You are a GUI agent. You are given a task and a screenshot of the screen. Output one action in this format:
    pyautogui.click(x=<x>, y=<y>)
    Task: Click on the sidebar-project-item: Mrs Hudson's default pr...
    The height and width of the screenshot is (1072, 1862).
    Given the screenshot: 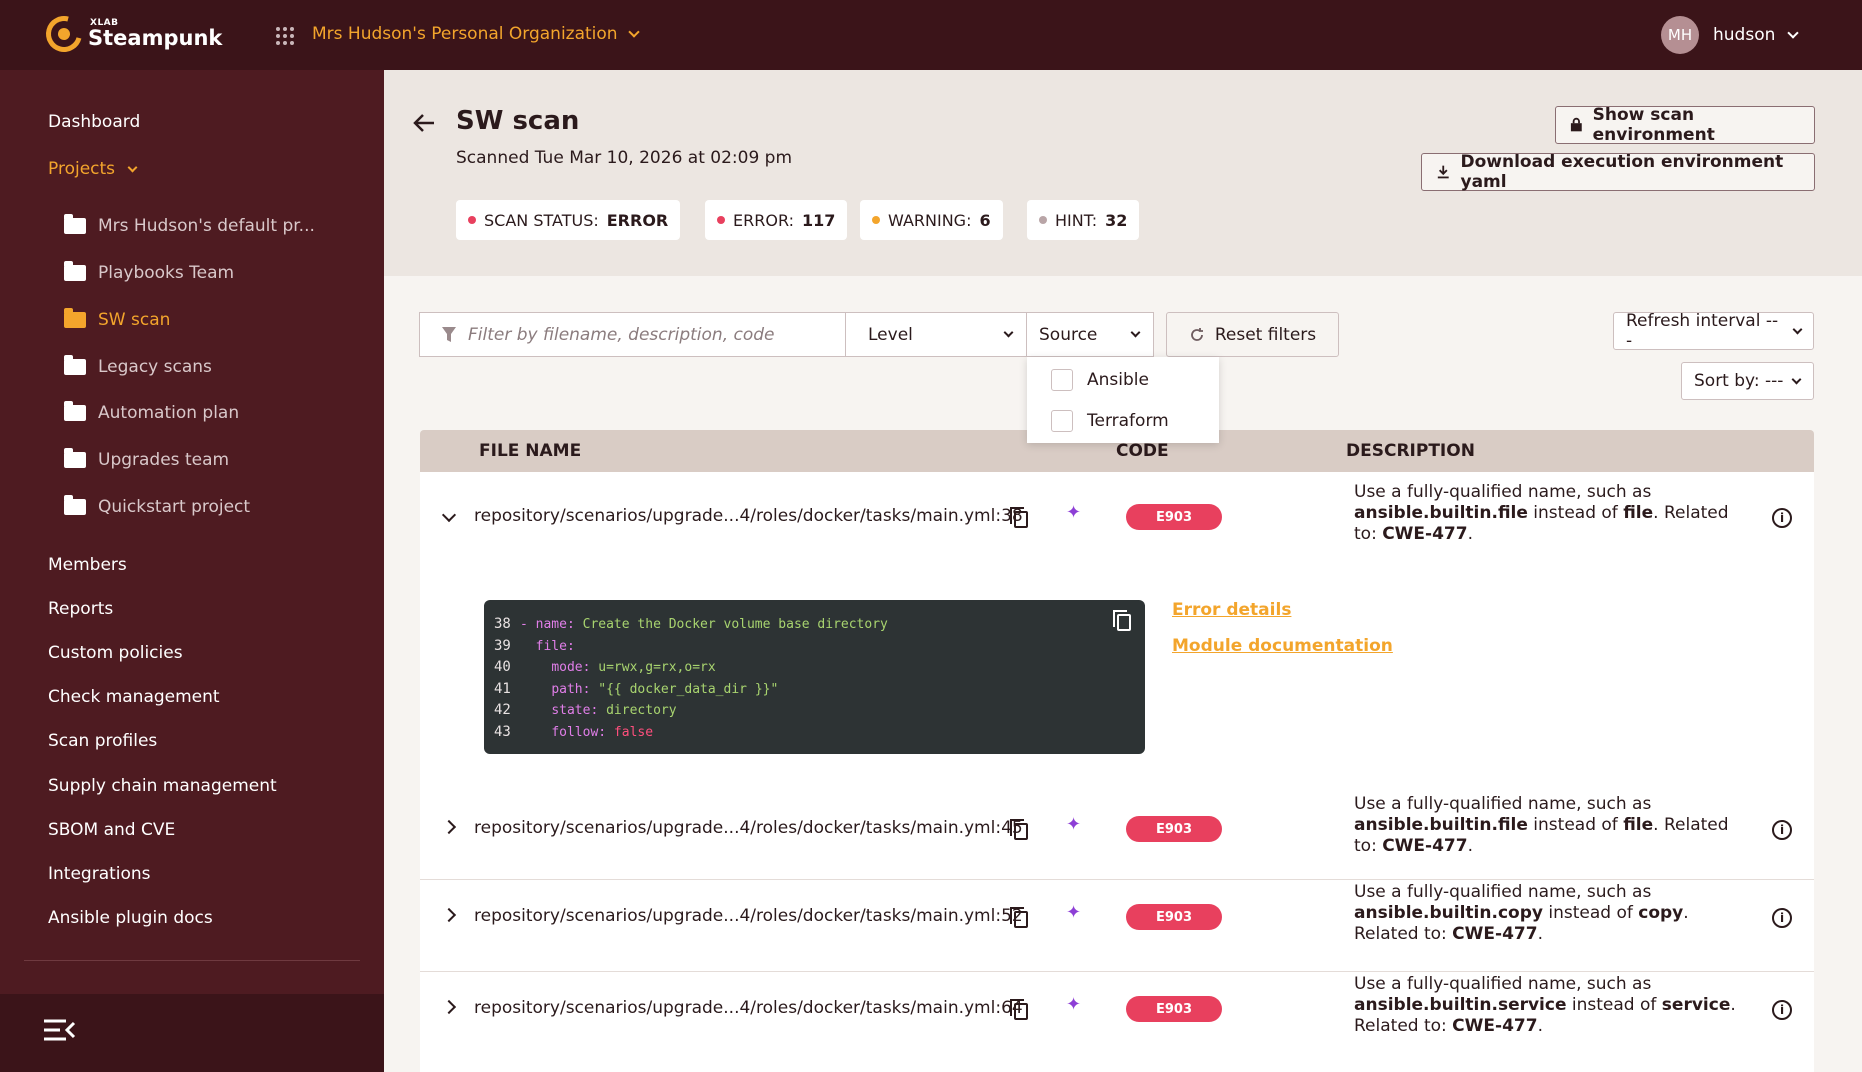 What is the action you would take?
    pyautogui.click(x=189, y=225)
    